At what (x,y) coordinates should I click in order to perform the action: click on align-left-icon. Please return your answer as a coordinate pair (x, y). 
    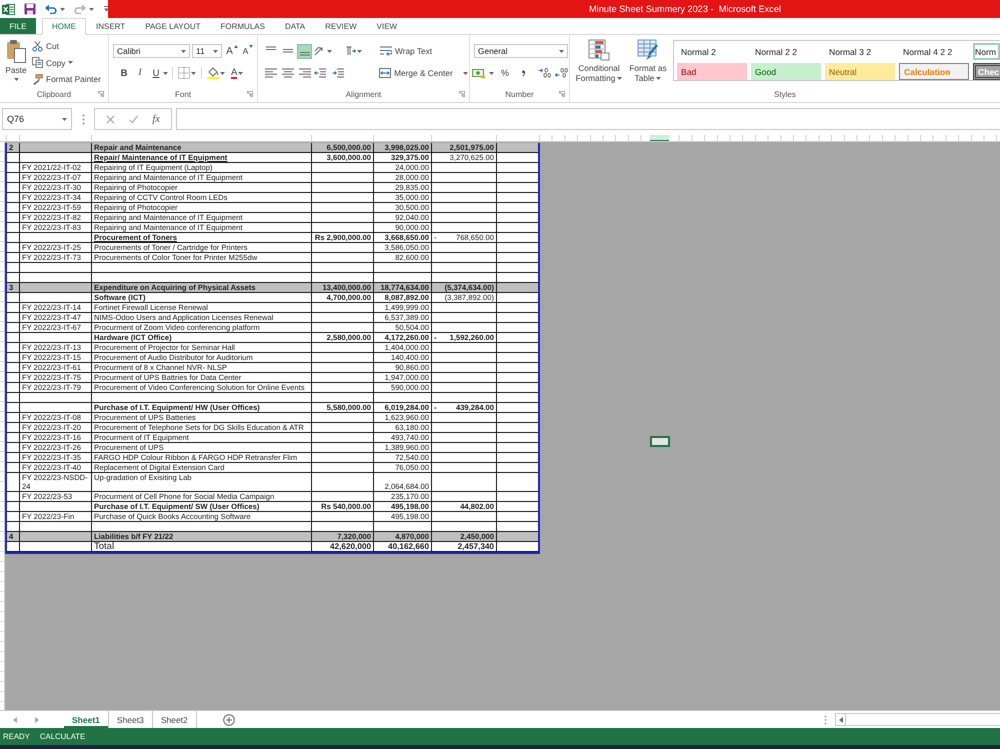
    Looking at the image, I should click on (270, 73).